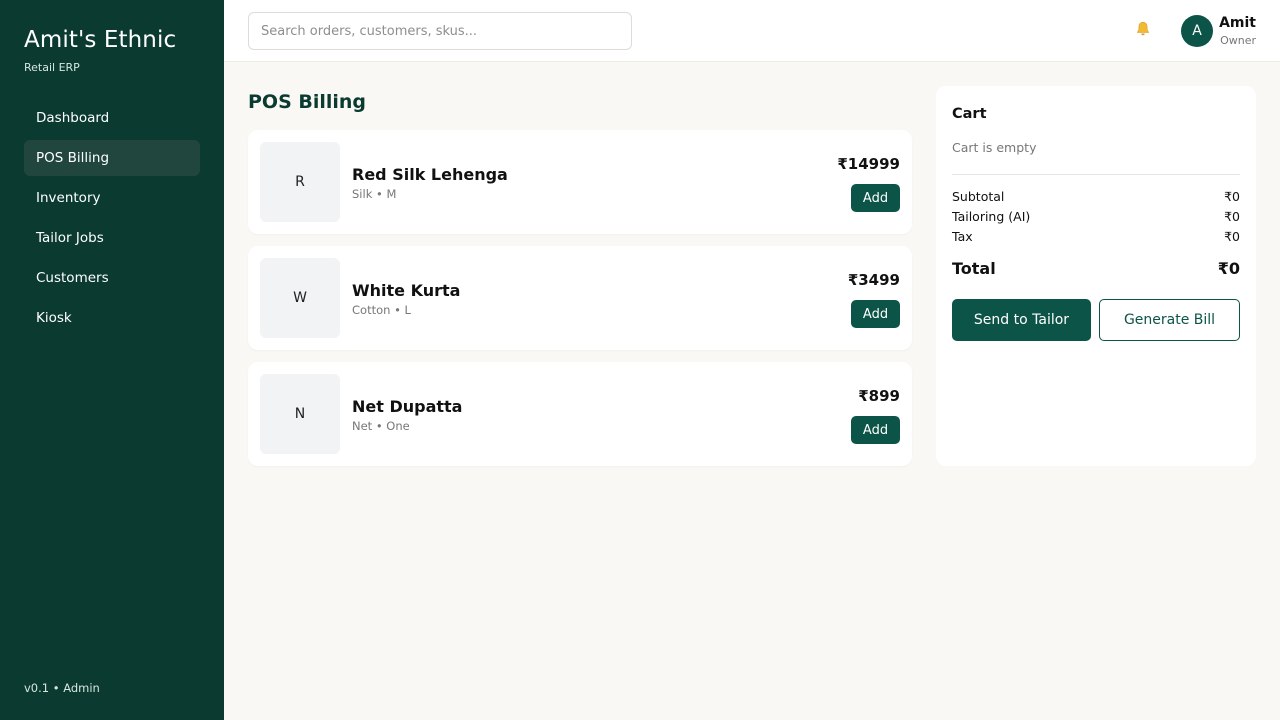 This screenshot has height=720, width=1280. What do you see at coordinates (430, 174) in the screenshot?
I see `product-name: Red Silk Lehenga` at bounding box center [430, 174].